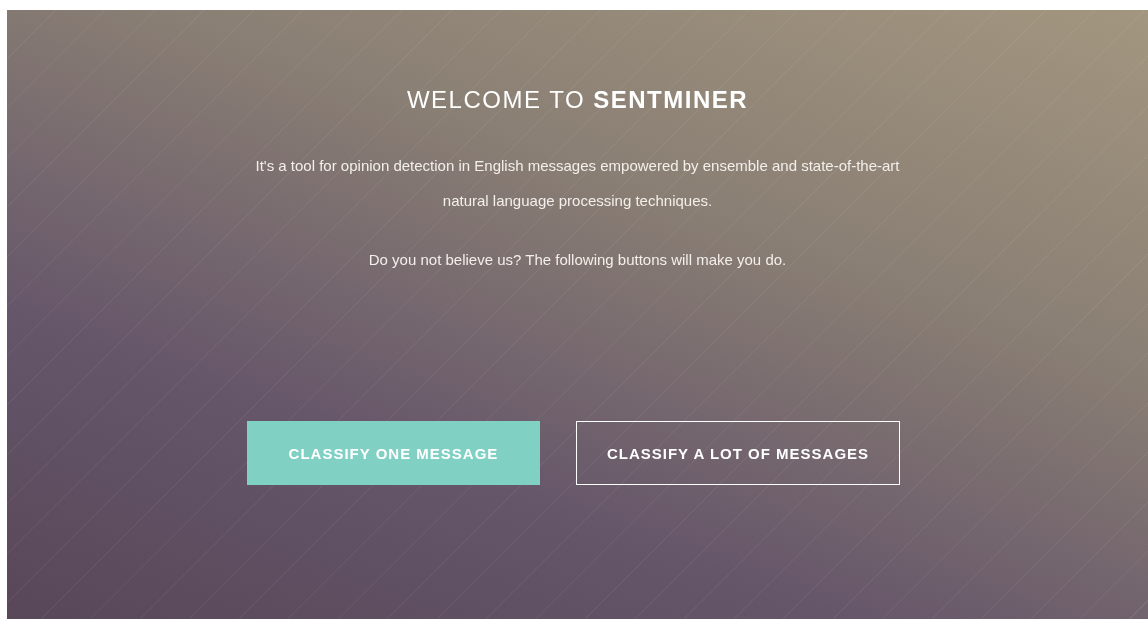 This screenshot has width=1148, height=619. I want to click on classify-button: CLASSIFY A LOT OF MESSAGES, so click(738, 453).